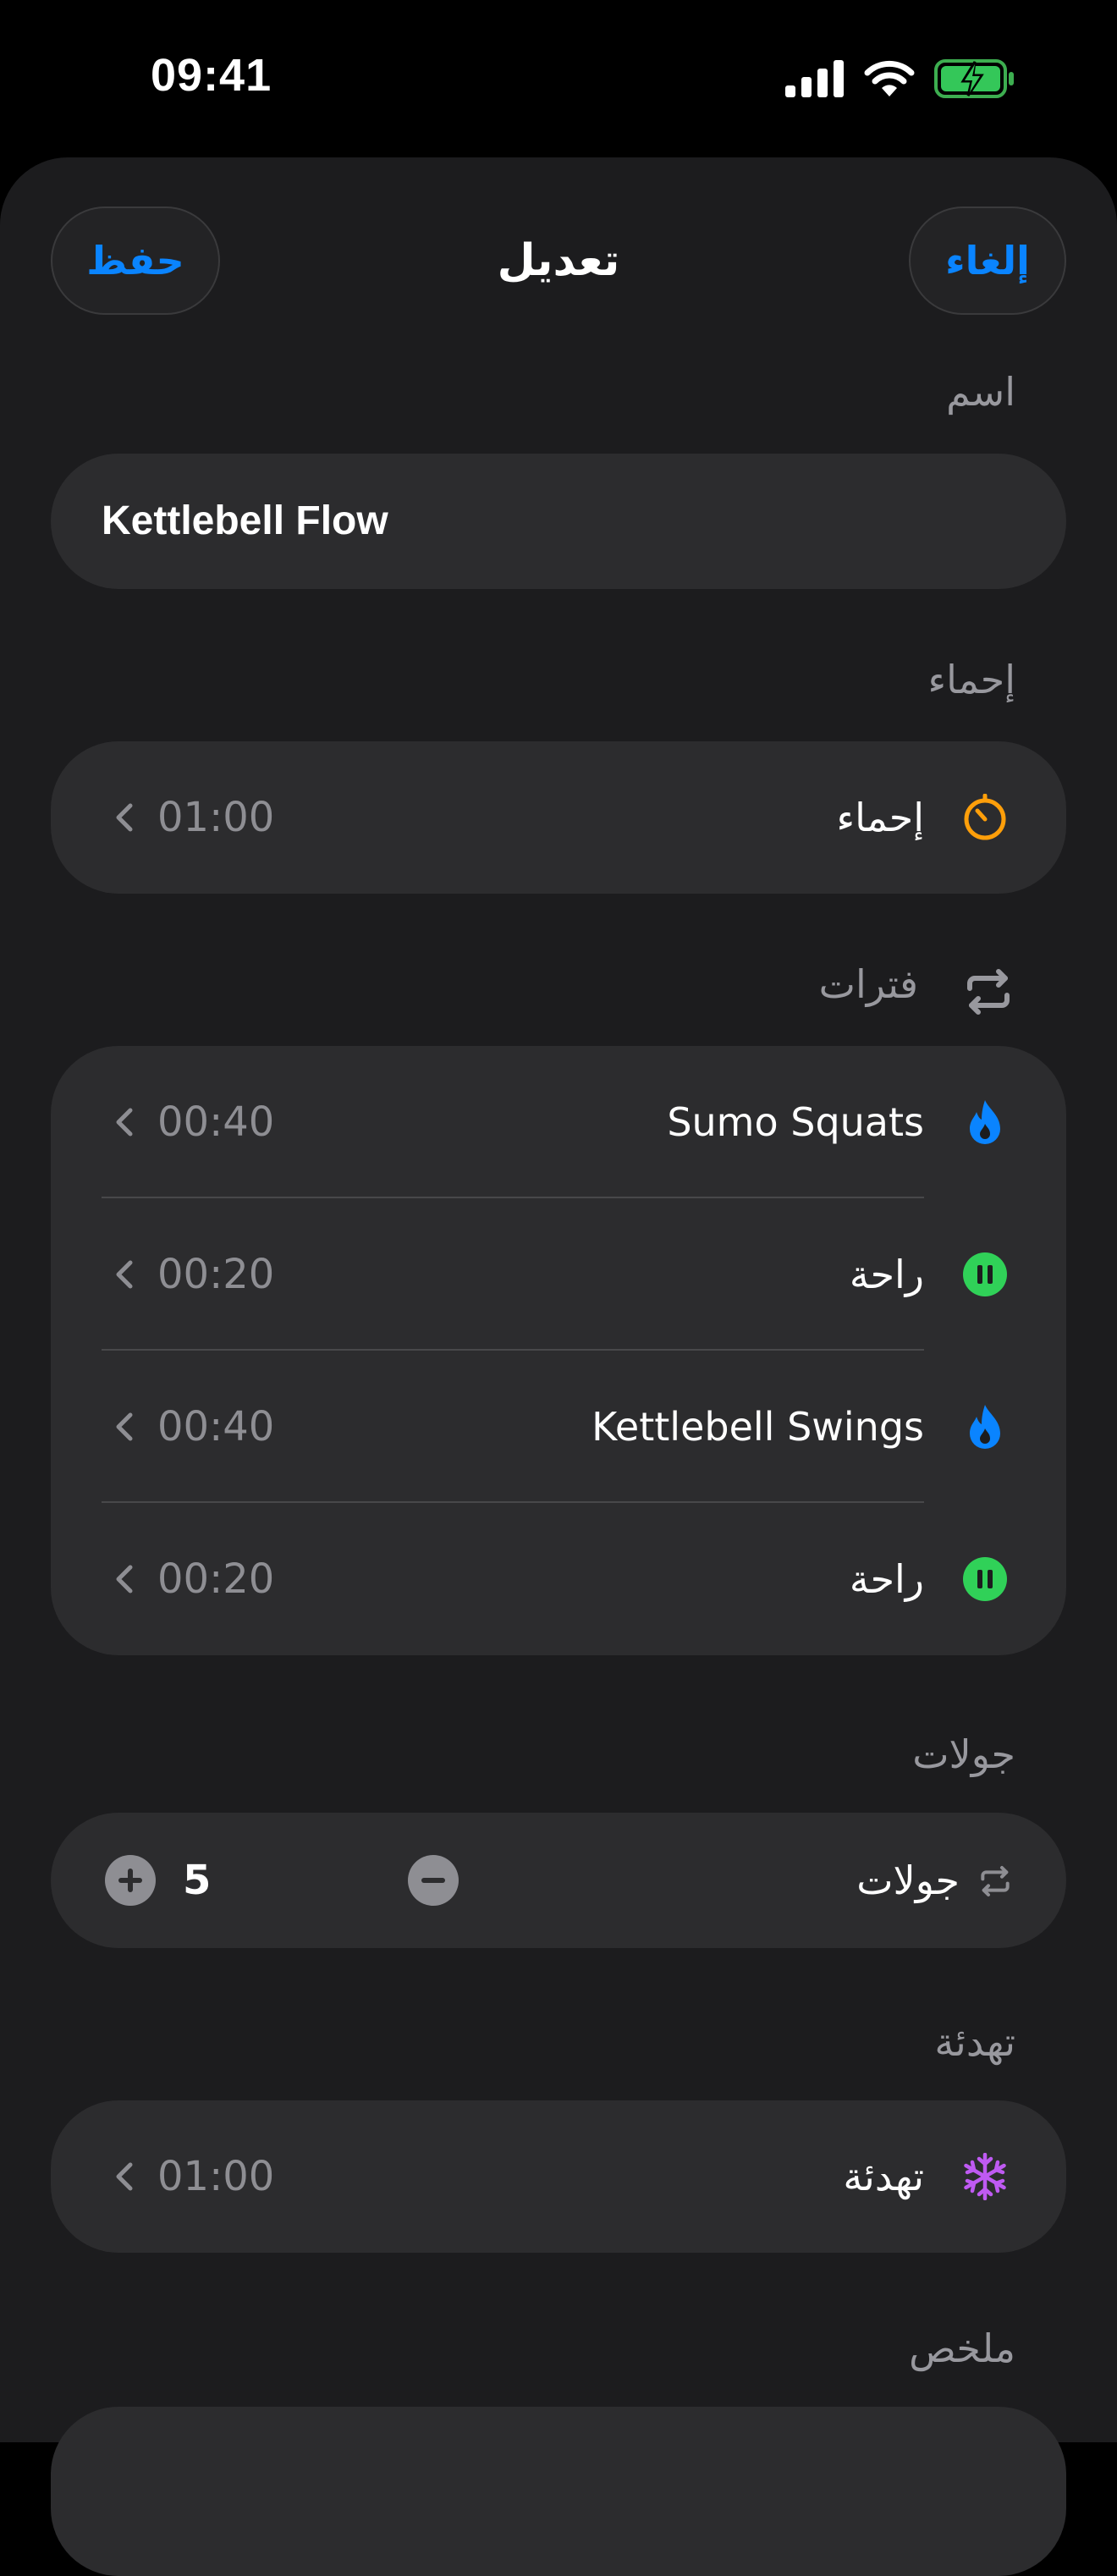 The image size is (1117, 2576). Describe the element at coordinates (558, 78) in the screenshot. I see `status-bar: 09:41` at that location.